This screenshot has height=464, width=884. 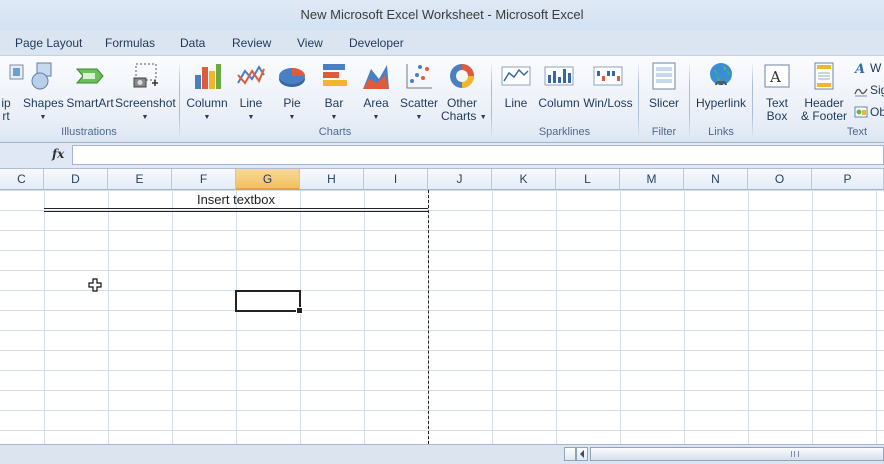 I want to click on group-label-text: Text, so click(x=857, y=132).